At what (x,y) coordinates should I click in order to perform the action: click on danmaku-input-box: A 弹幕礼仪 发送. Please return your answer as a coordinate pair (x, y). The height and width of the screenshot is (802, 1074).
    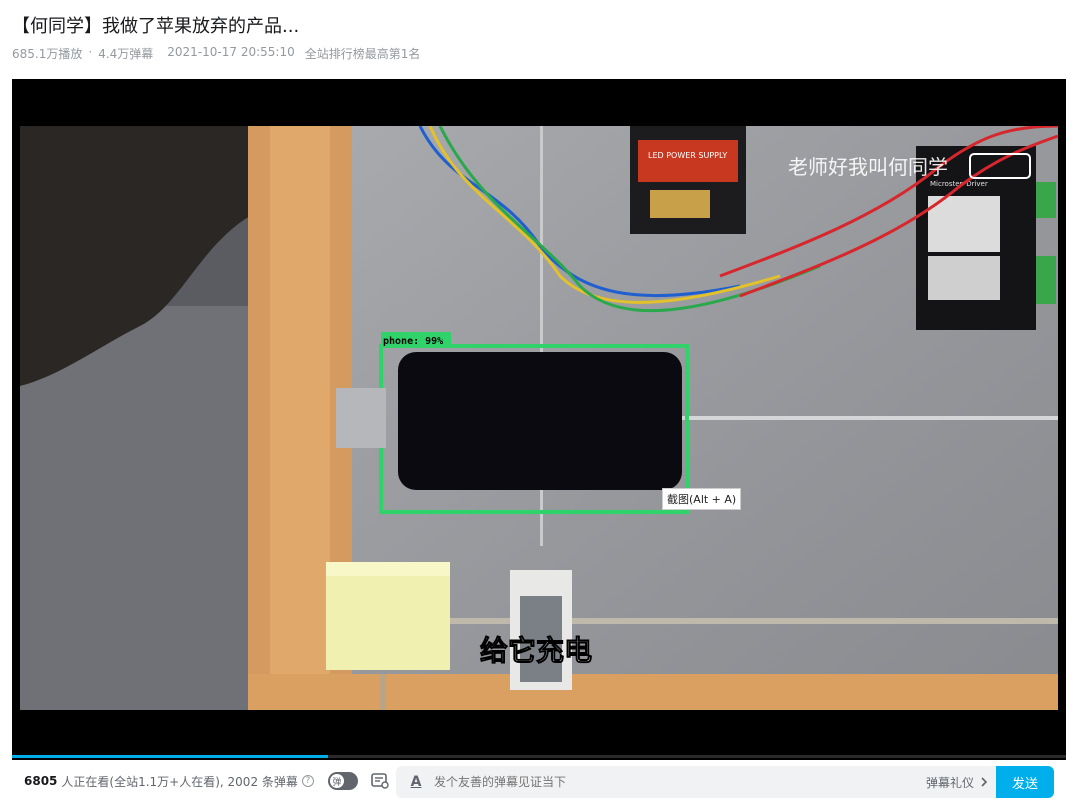
    Looking at the image, I should click on (725, 782).